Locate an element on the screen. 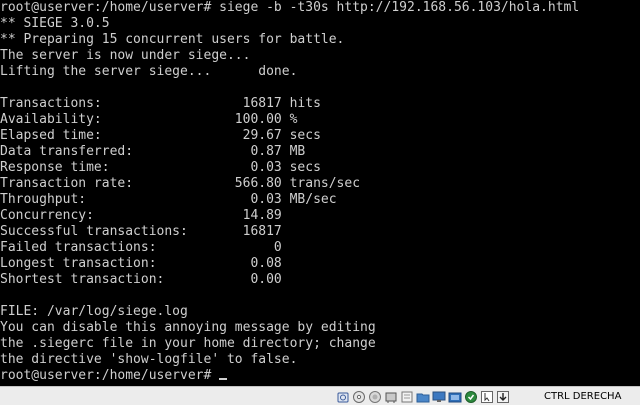 Image resolution: width=640 pixels, height=405 pixels. command-prompt: root@userver:/home/userver# is located at coordinates (320, 376).